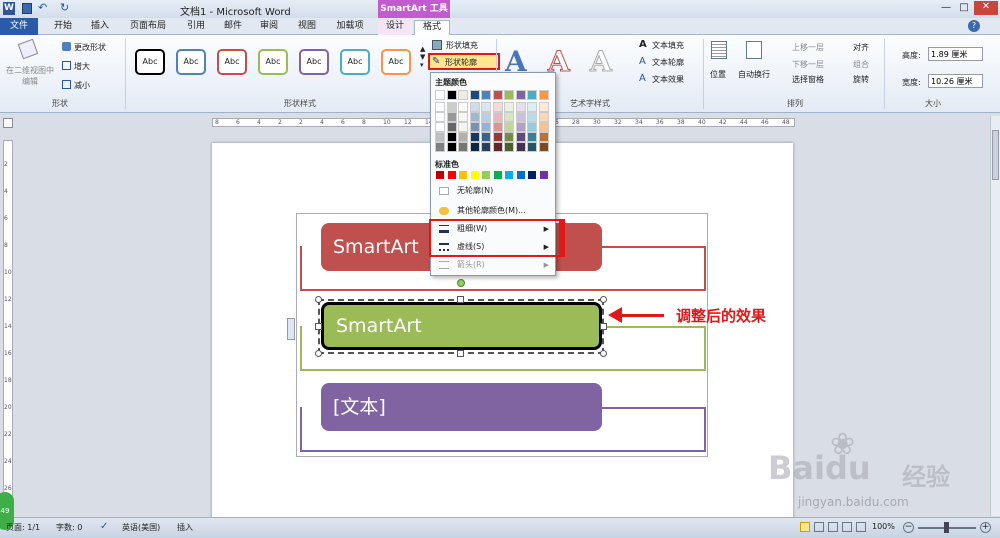 The height and width of the screenshot is (538, 1000). What do you see at coordinates (196, 27) in the screenshot?
I see `tab-references: 引用` at bounding box center [196, 27].